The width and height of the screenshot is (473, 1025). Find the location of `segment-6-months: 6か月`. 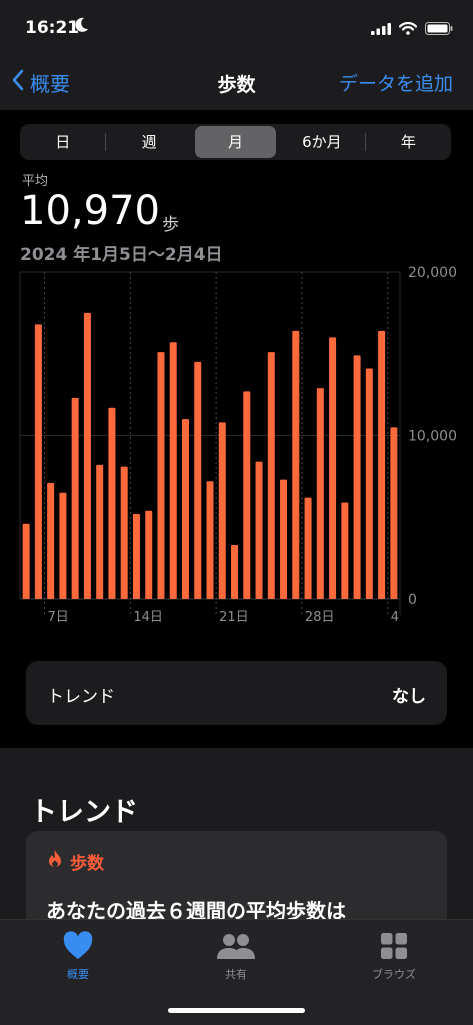

segment-6-months: 6か月 is located at coordinates (321, 142).